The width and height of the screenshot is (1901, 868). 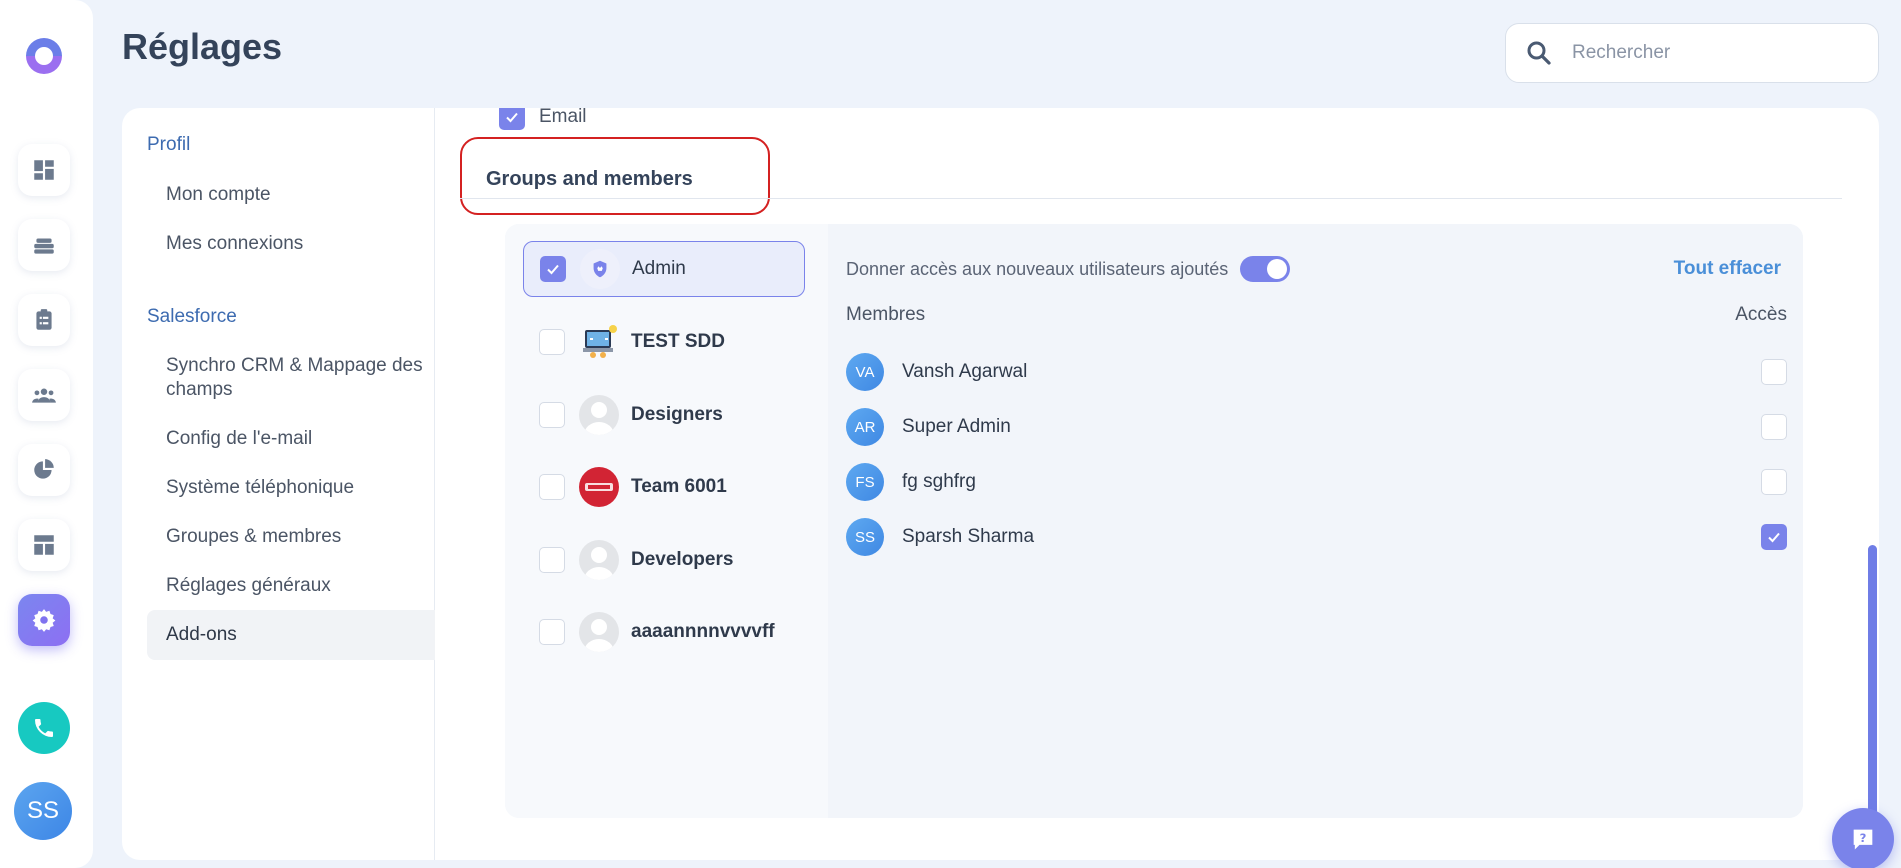 I want to click on layers-icon, so click(x=44, y=245).